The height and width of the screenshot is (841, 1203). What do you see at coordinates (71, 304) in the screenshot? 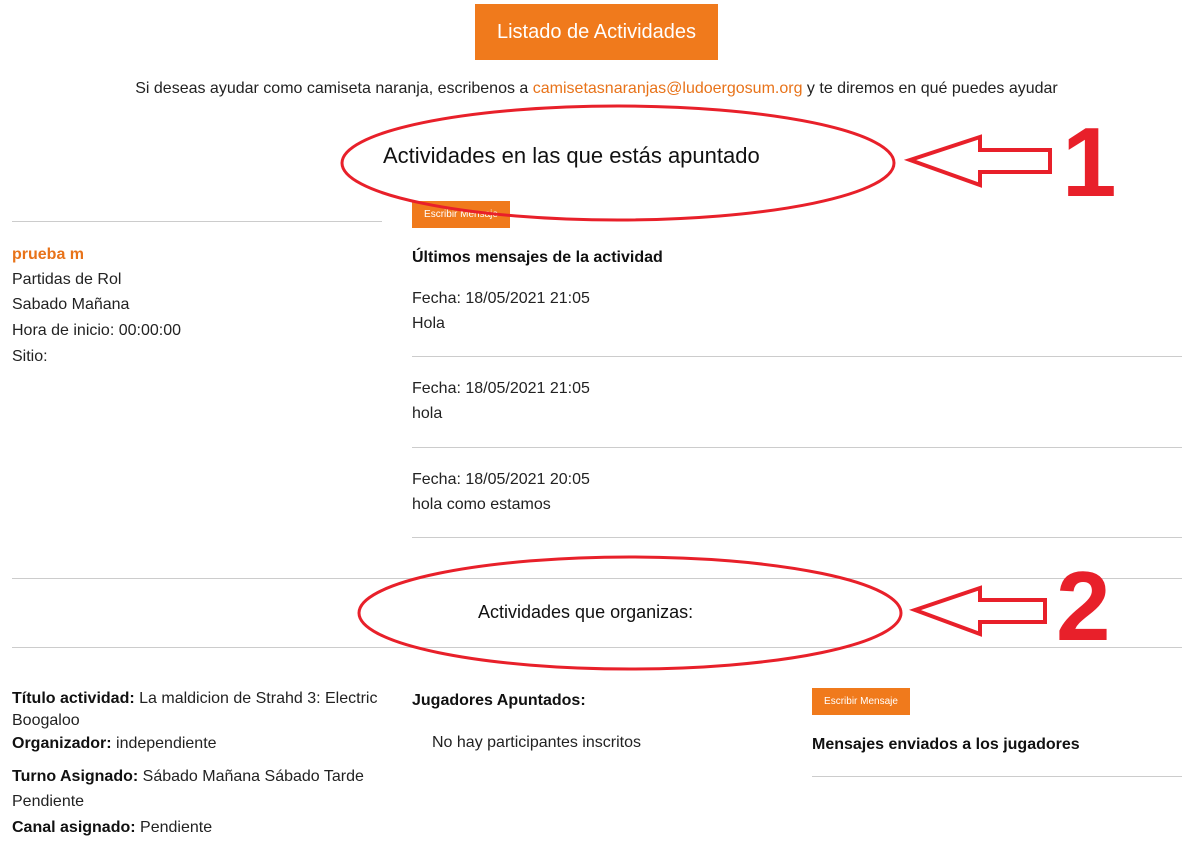
I see `activity-session: Sabado Mañana` at bounding box center [71, 304].